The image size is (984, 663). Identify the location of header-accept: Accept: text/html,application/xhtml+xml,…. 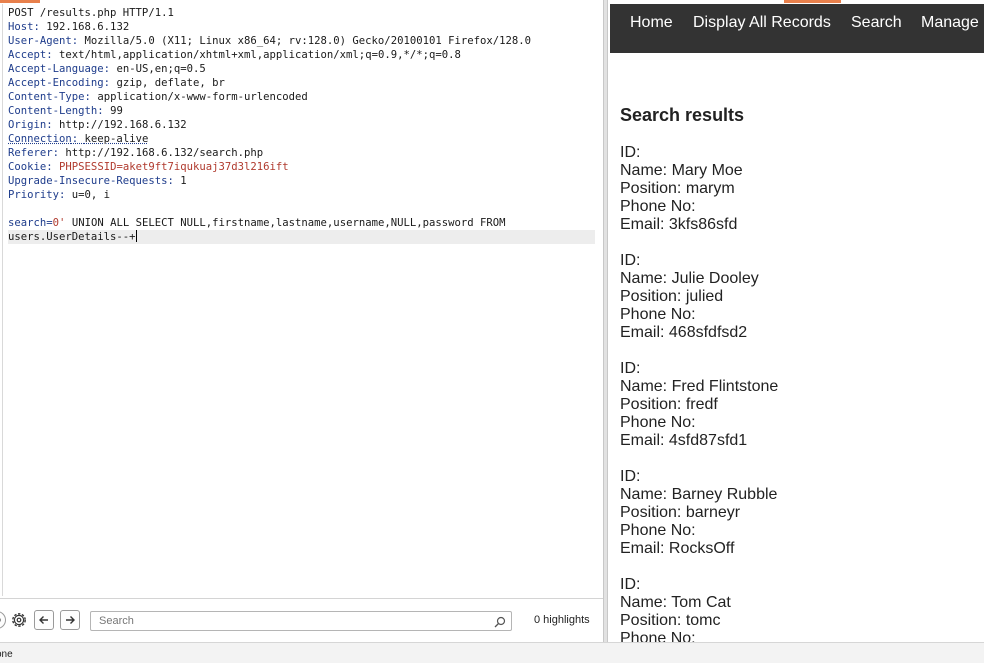
(234, 55).